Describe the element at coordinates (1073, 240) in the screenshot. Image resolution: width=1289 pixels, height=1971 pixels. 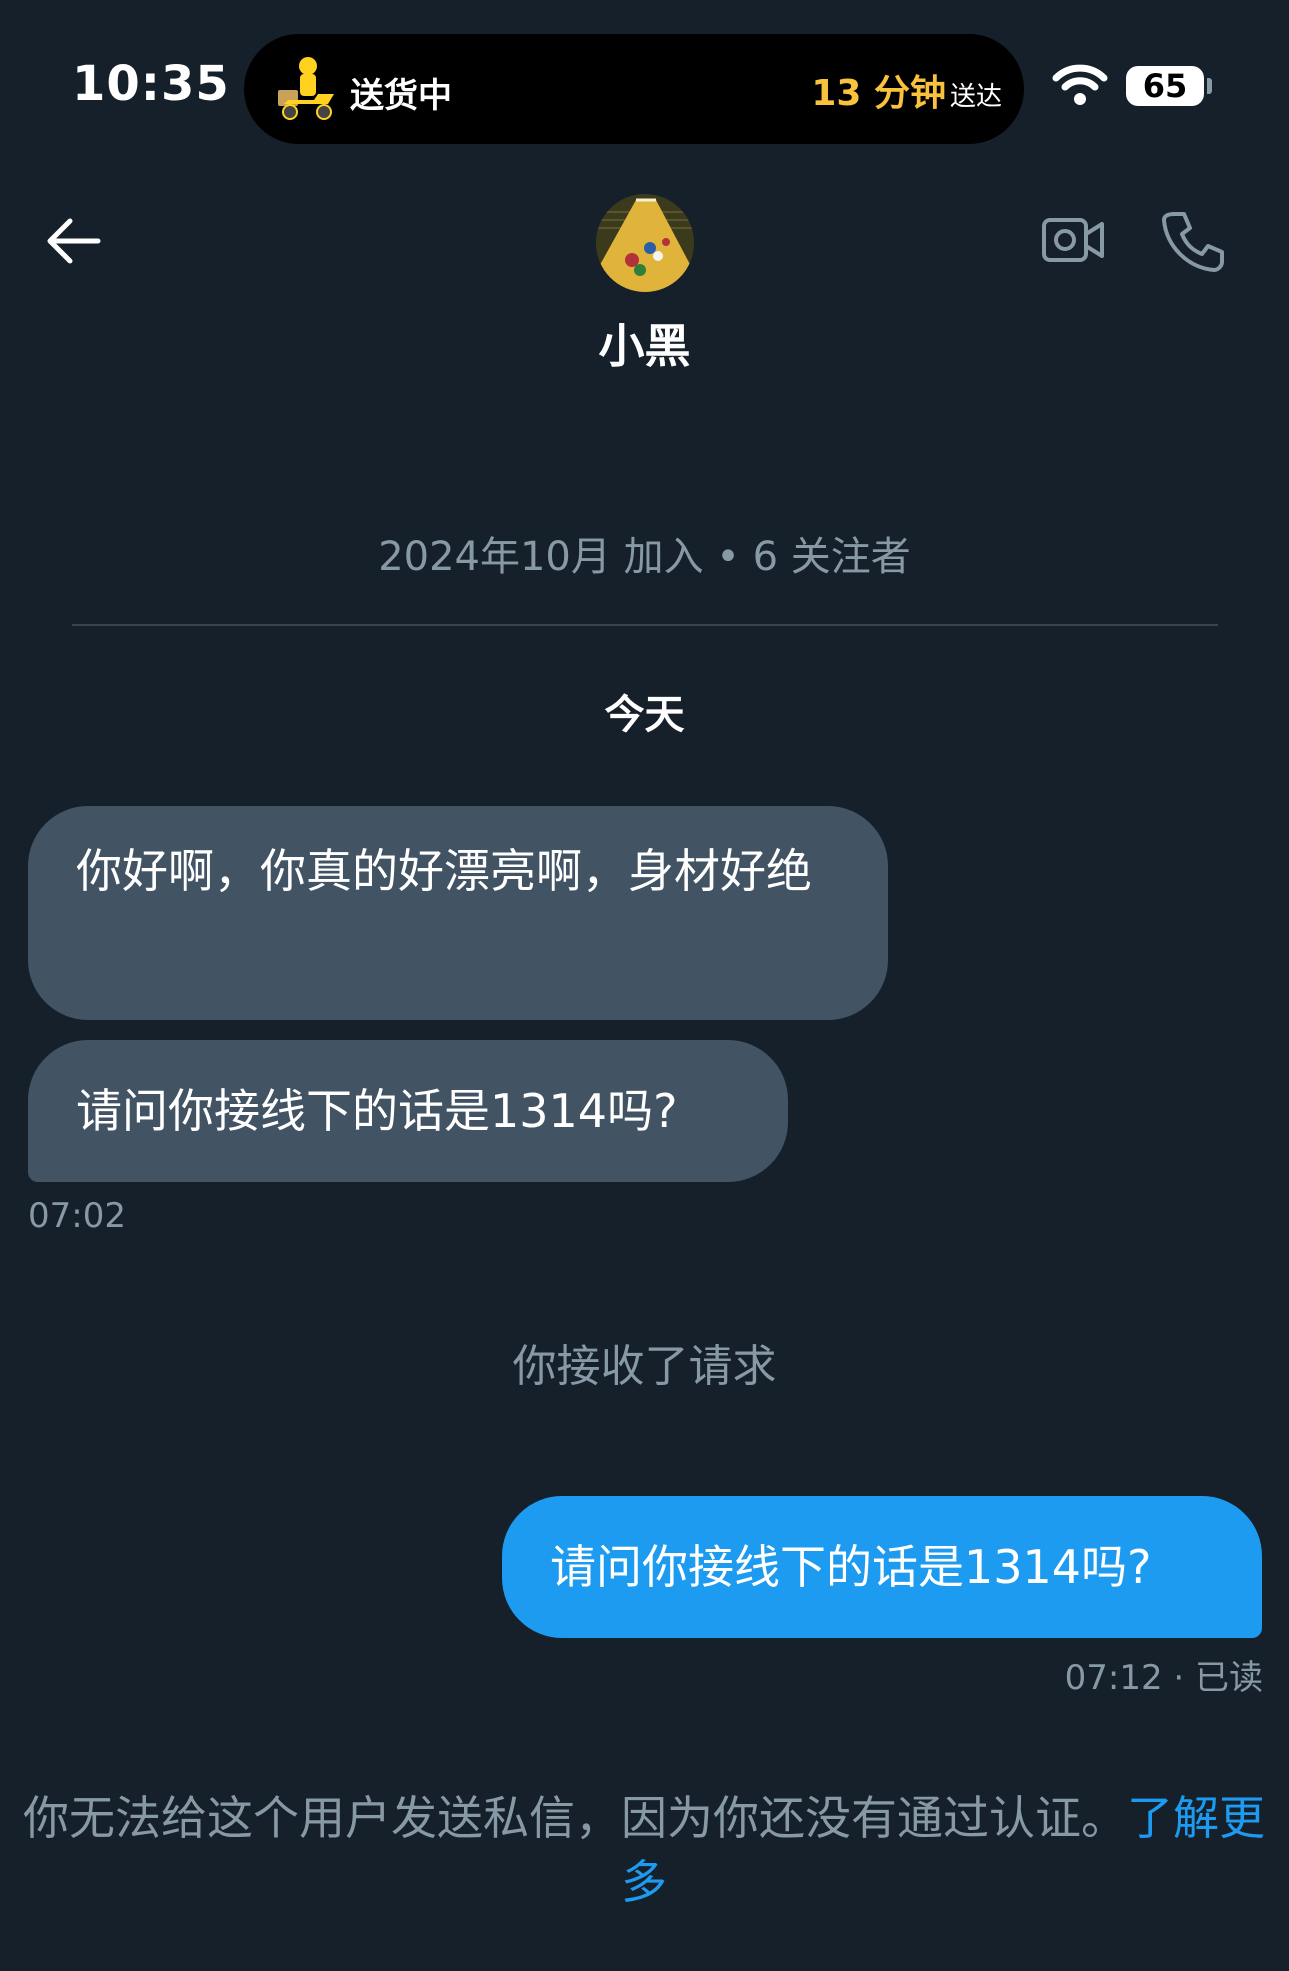
I see `video-call-icon` at that location.